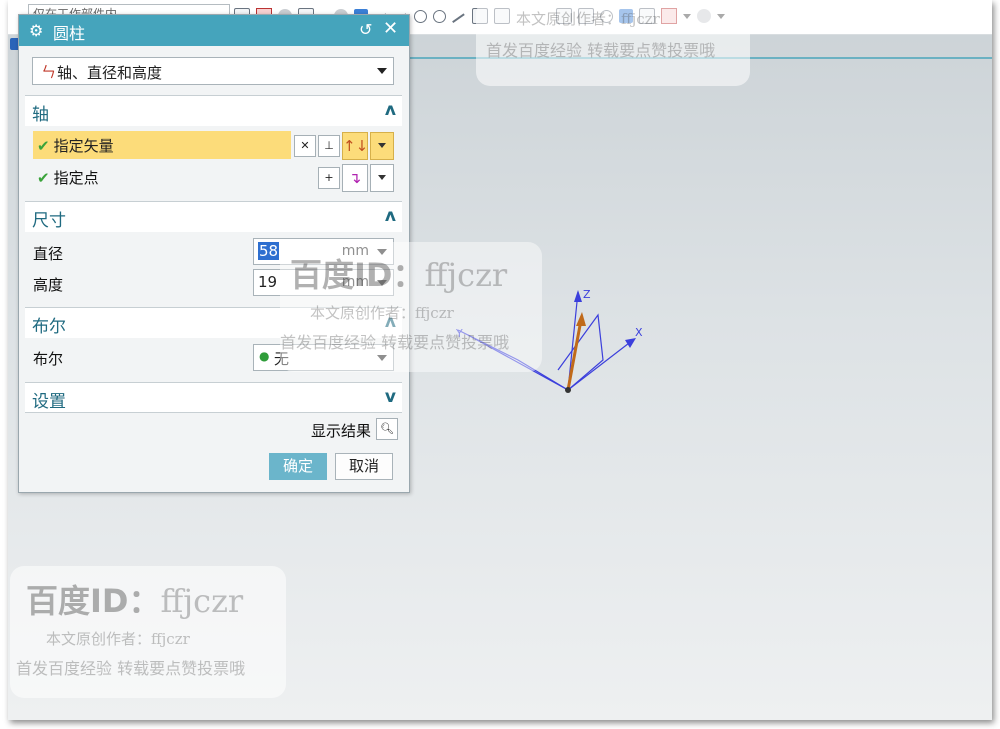  Describe the element at coordinates (214, 30) in the screenshot. I see `dialog-title-bar: ⚙ 圆柱 ↺ ✕` at that location.